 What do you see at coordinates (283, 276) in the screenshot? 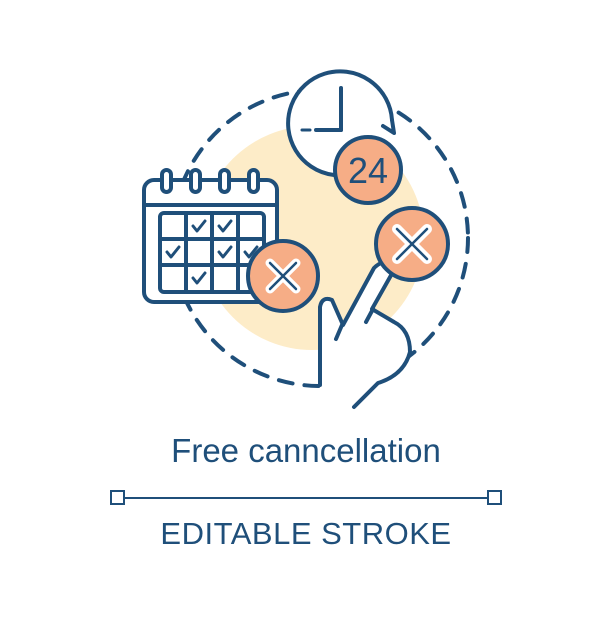
I see `calendar-cancel-x-icon` at bounding box center [283, 276].